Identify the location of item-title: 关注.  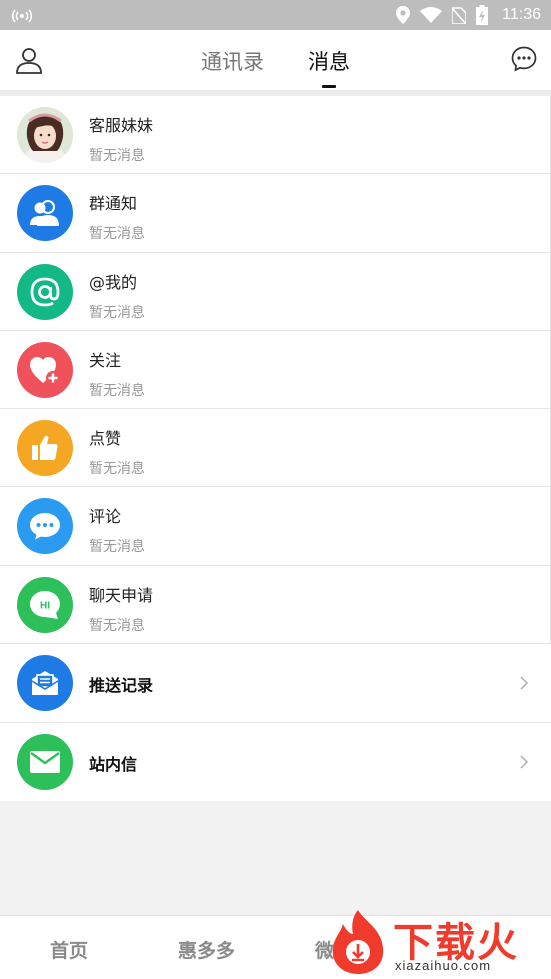
(105, 360).